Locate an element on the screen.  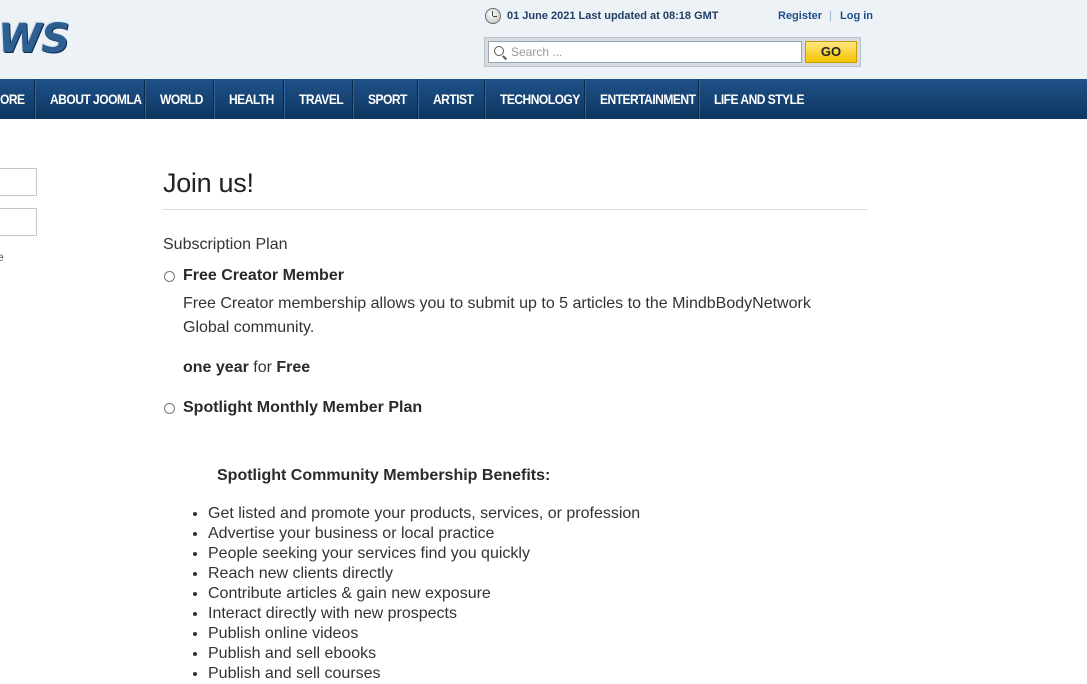
nav-item-technology: TECHNOLOGY is located at coordinates (540, 99).